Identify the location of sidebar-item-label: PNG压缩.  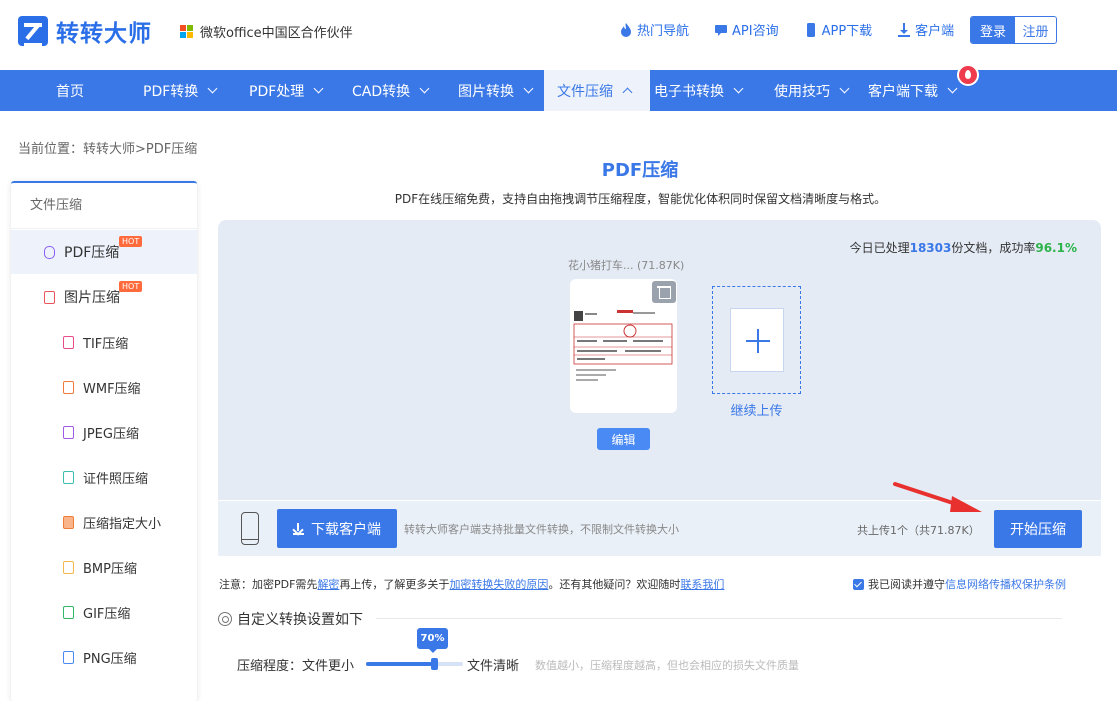
(110, 659).